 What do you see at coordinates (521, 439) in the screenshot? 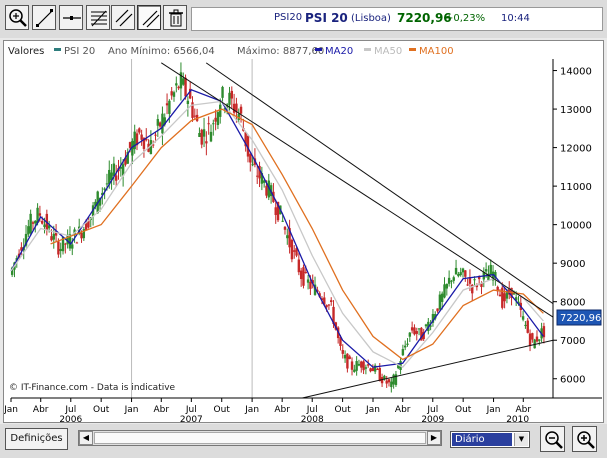
I see `chevron-down-icon: ▼` at bounding box center [521, 439].